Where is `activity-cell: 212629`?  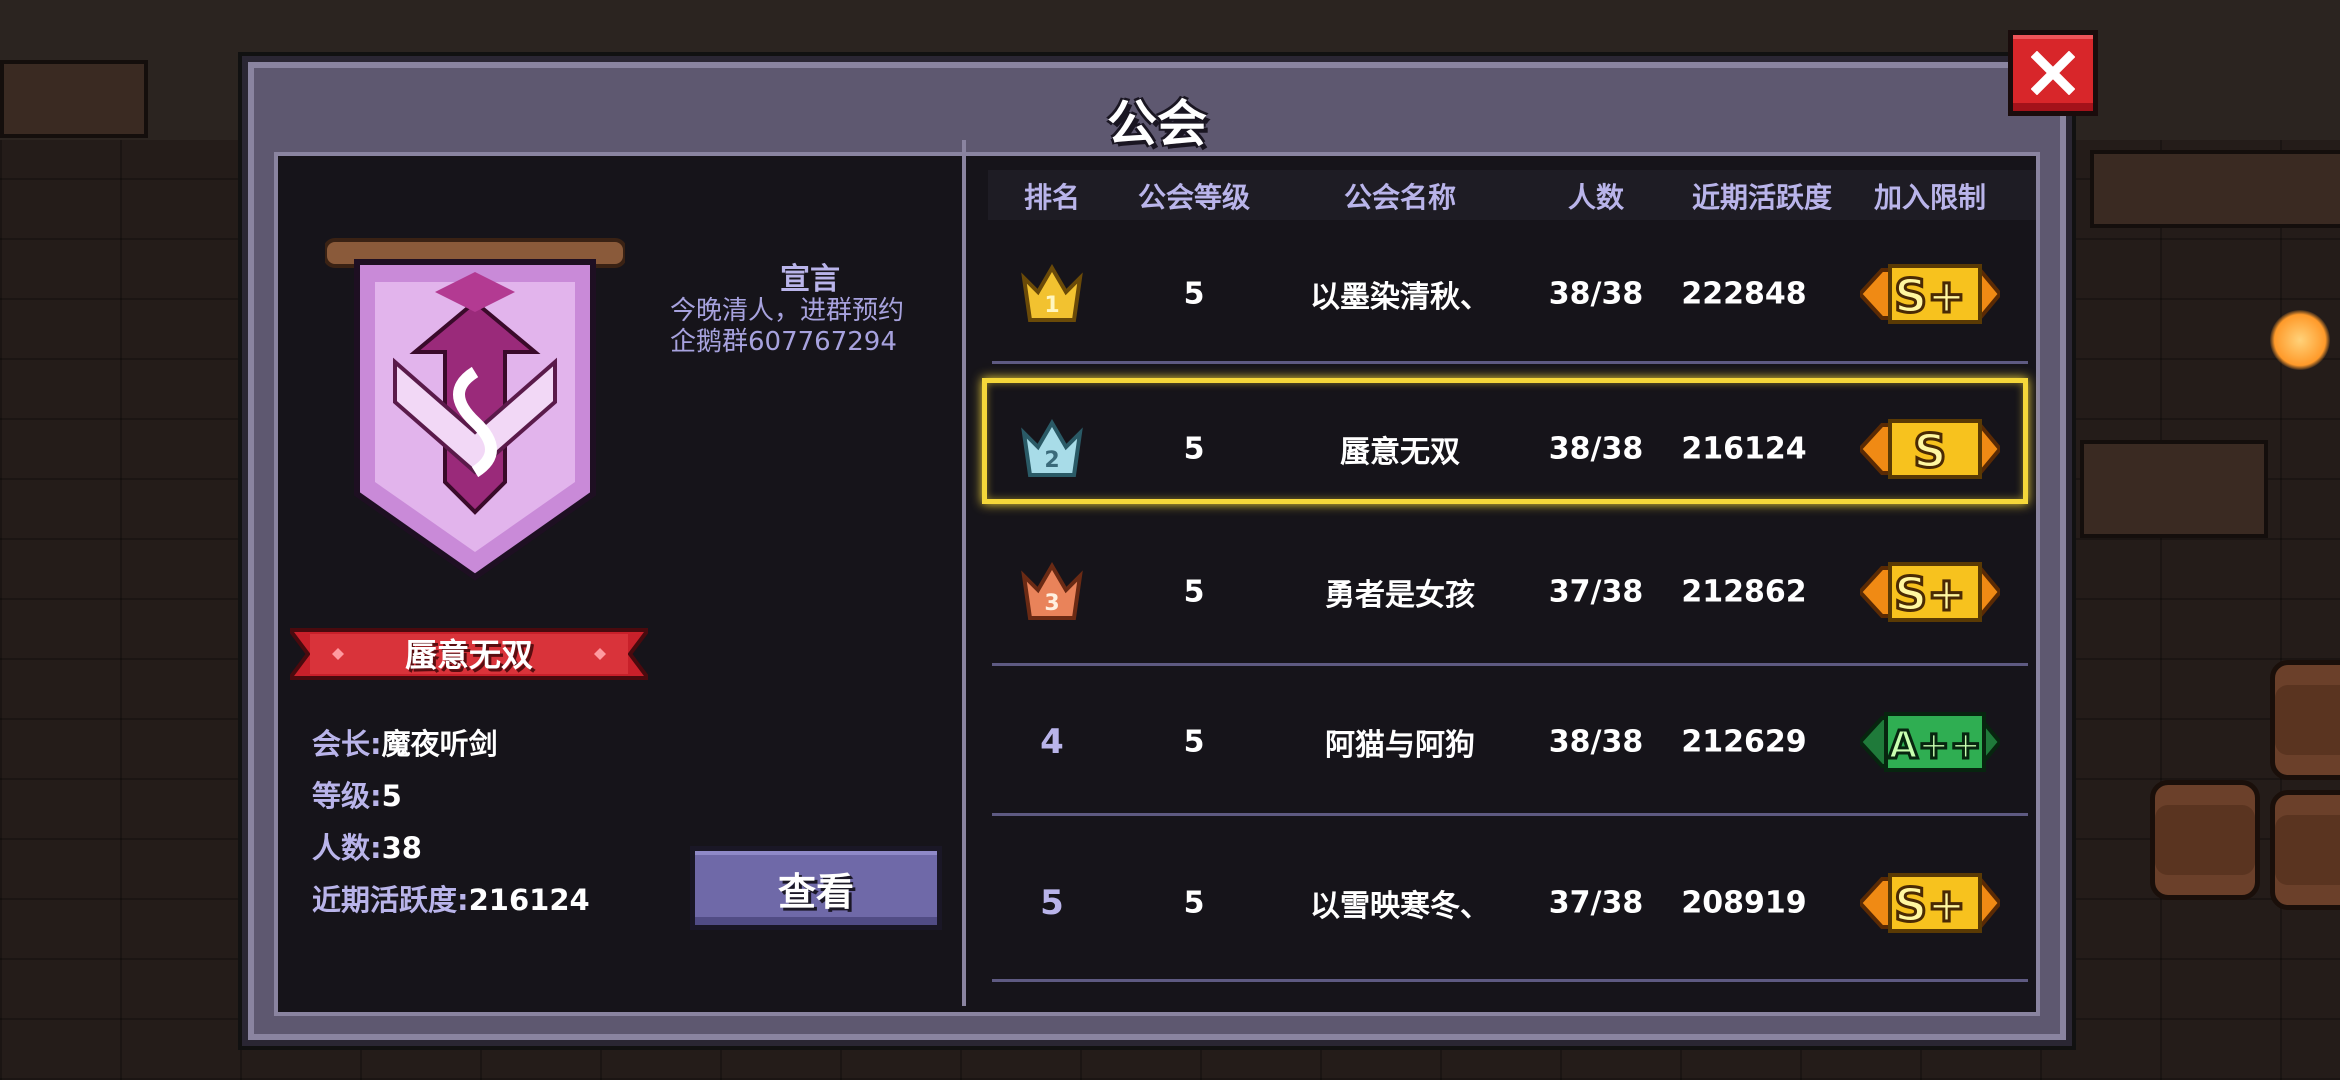 activity-cell: 212629 is located at coordinates (1744, 742).